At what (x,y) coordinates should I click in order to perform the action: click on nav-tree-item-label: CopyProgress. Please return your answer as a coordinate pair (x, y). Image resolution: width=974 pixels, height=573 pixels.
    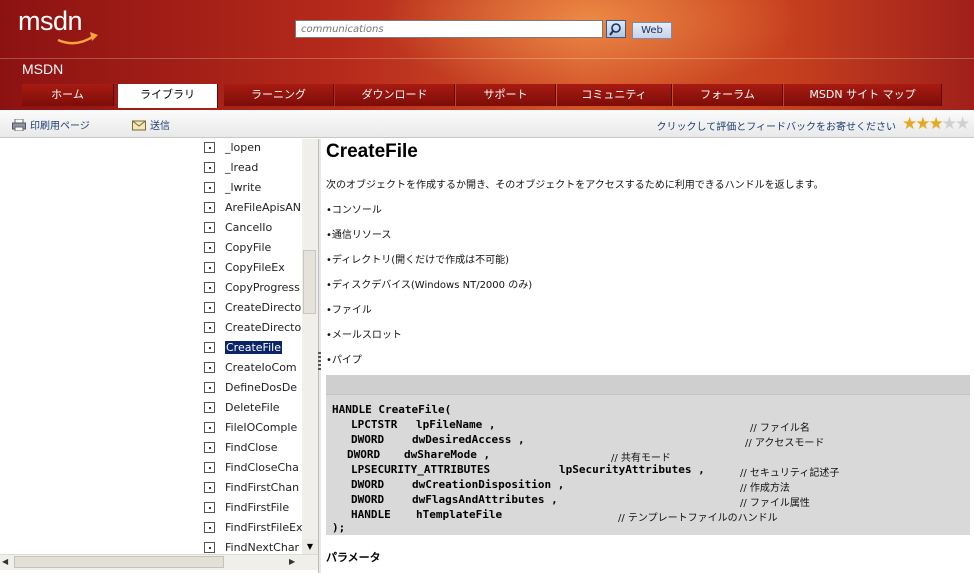
    Looking at the image, I should click on (262, 287).